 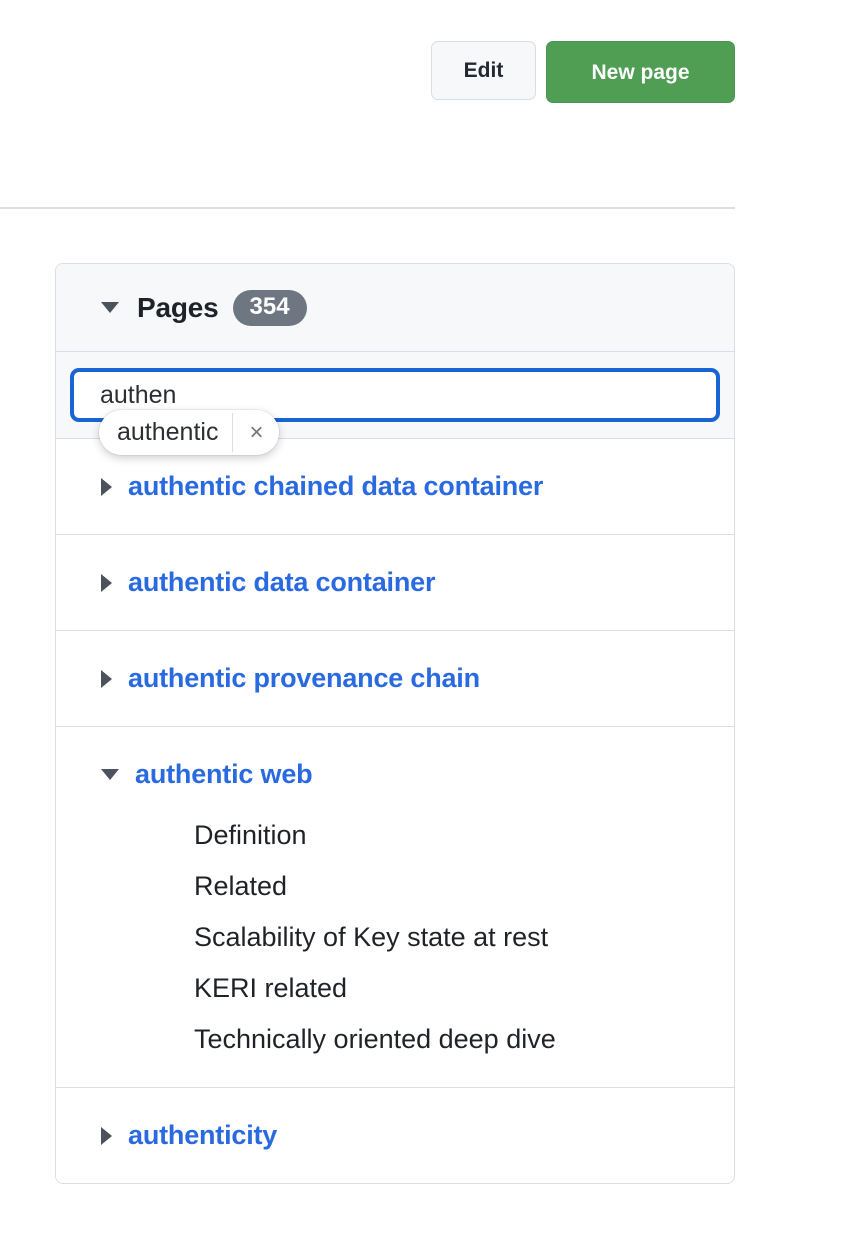 I want to click on autofill-suggestion-popup: authentic ×, so click(x=189, y=432).